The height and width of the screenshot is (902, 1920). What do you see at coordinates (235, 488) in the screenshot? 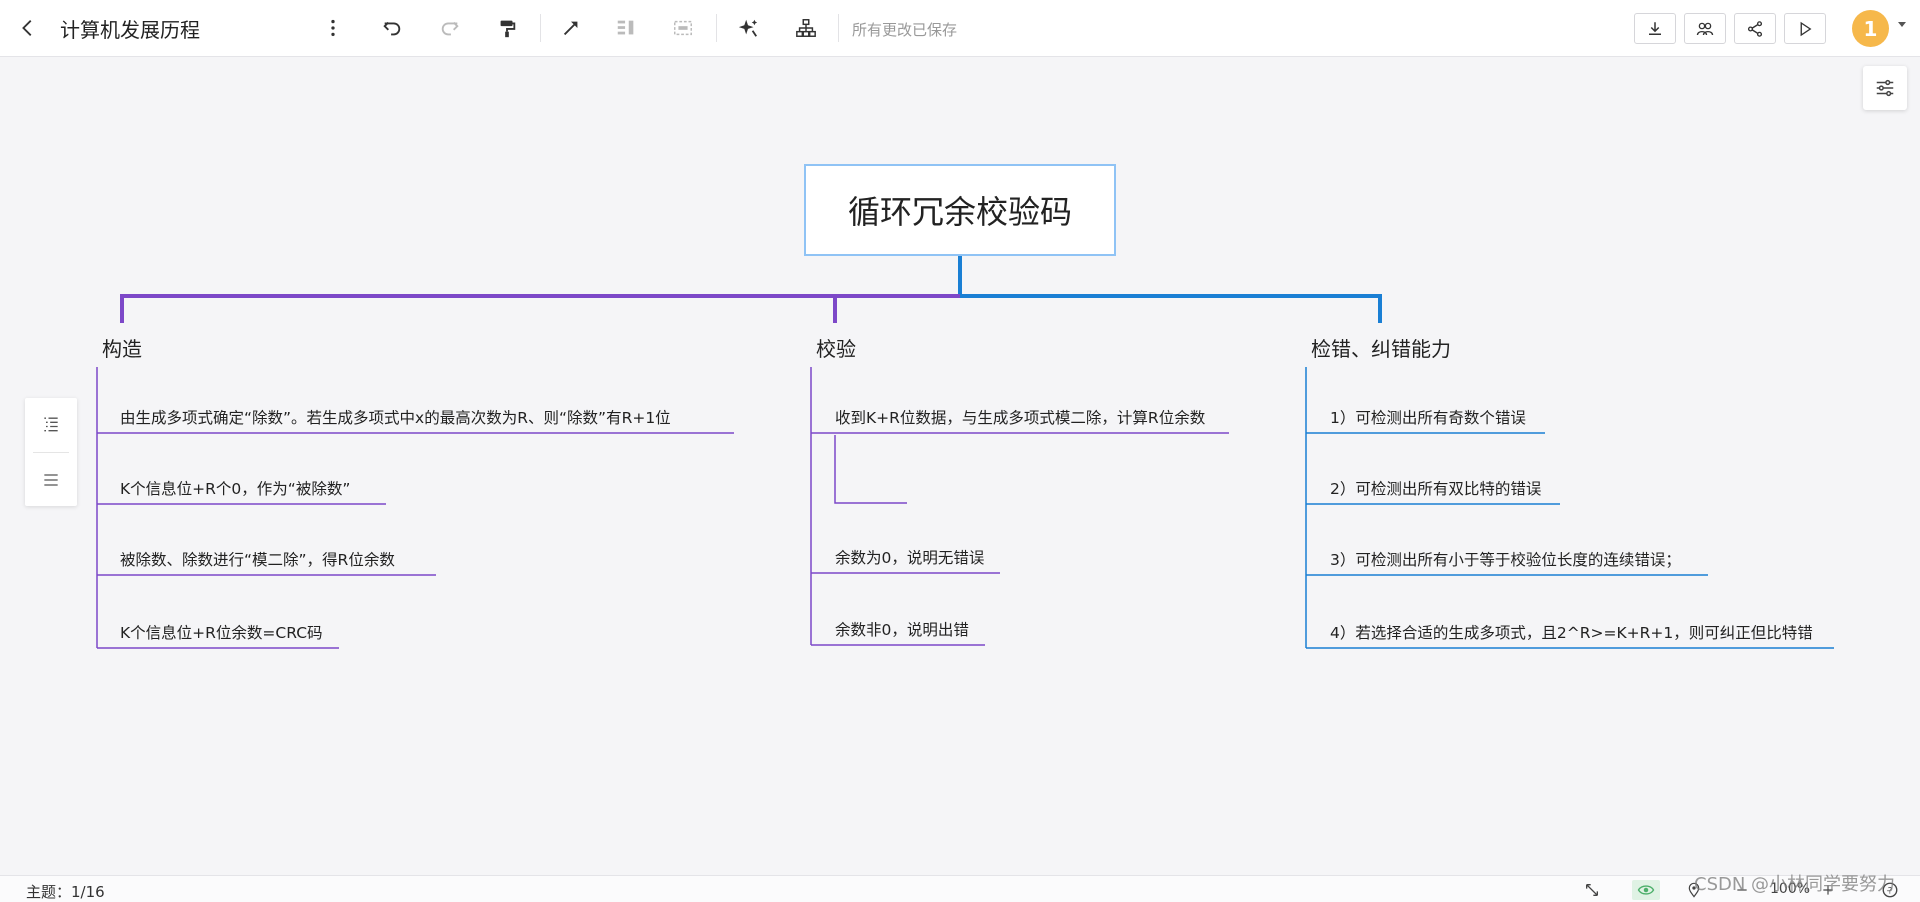
I see `subtopic: K个信息位+R个0，作为“被除数”` at bounding box center [235, 488].